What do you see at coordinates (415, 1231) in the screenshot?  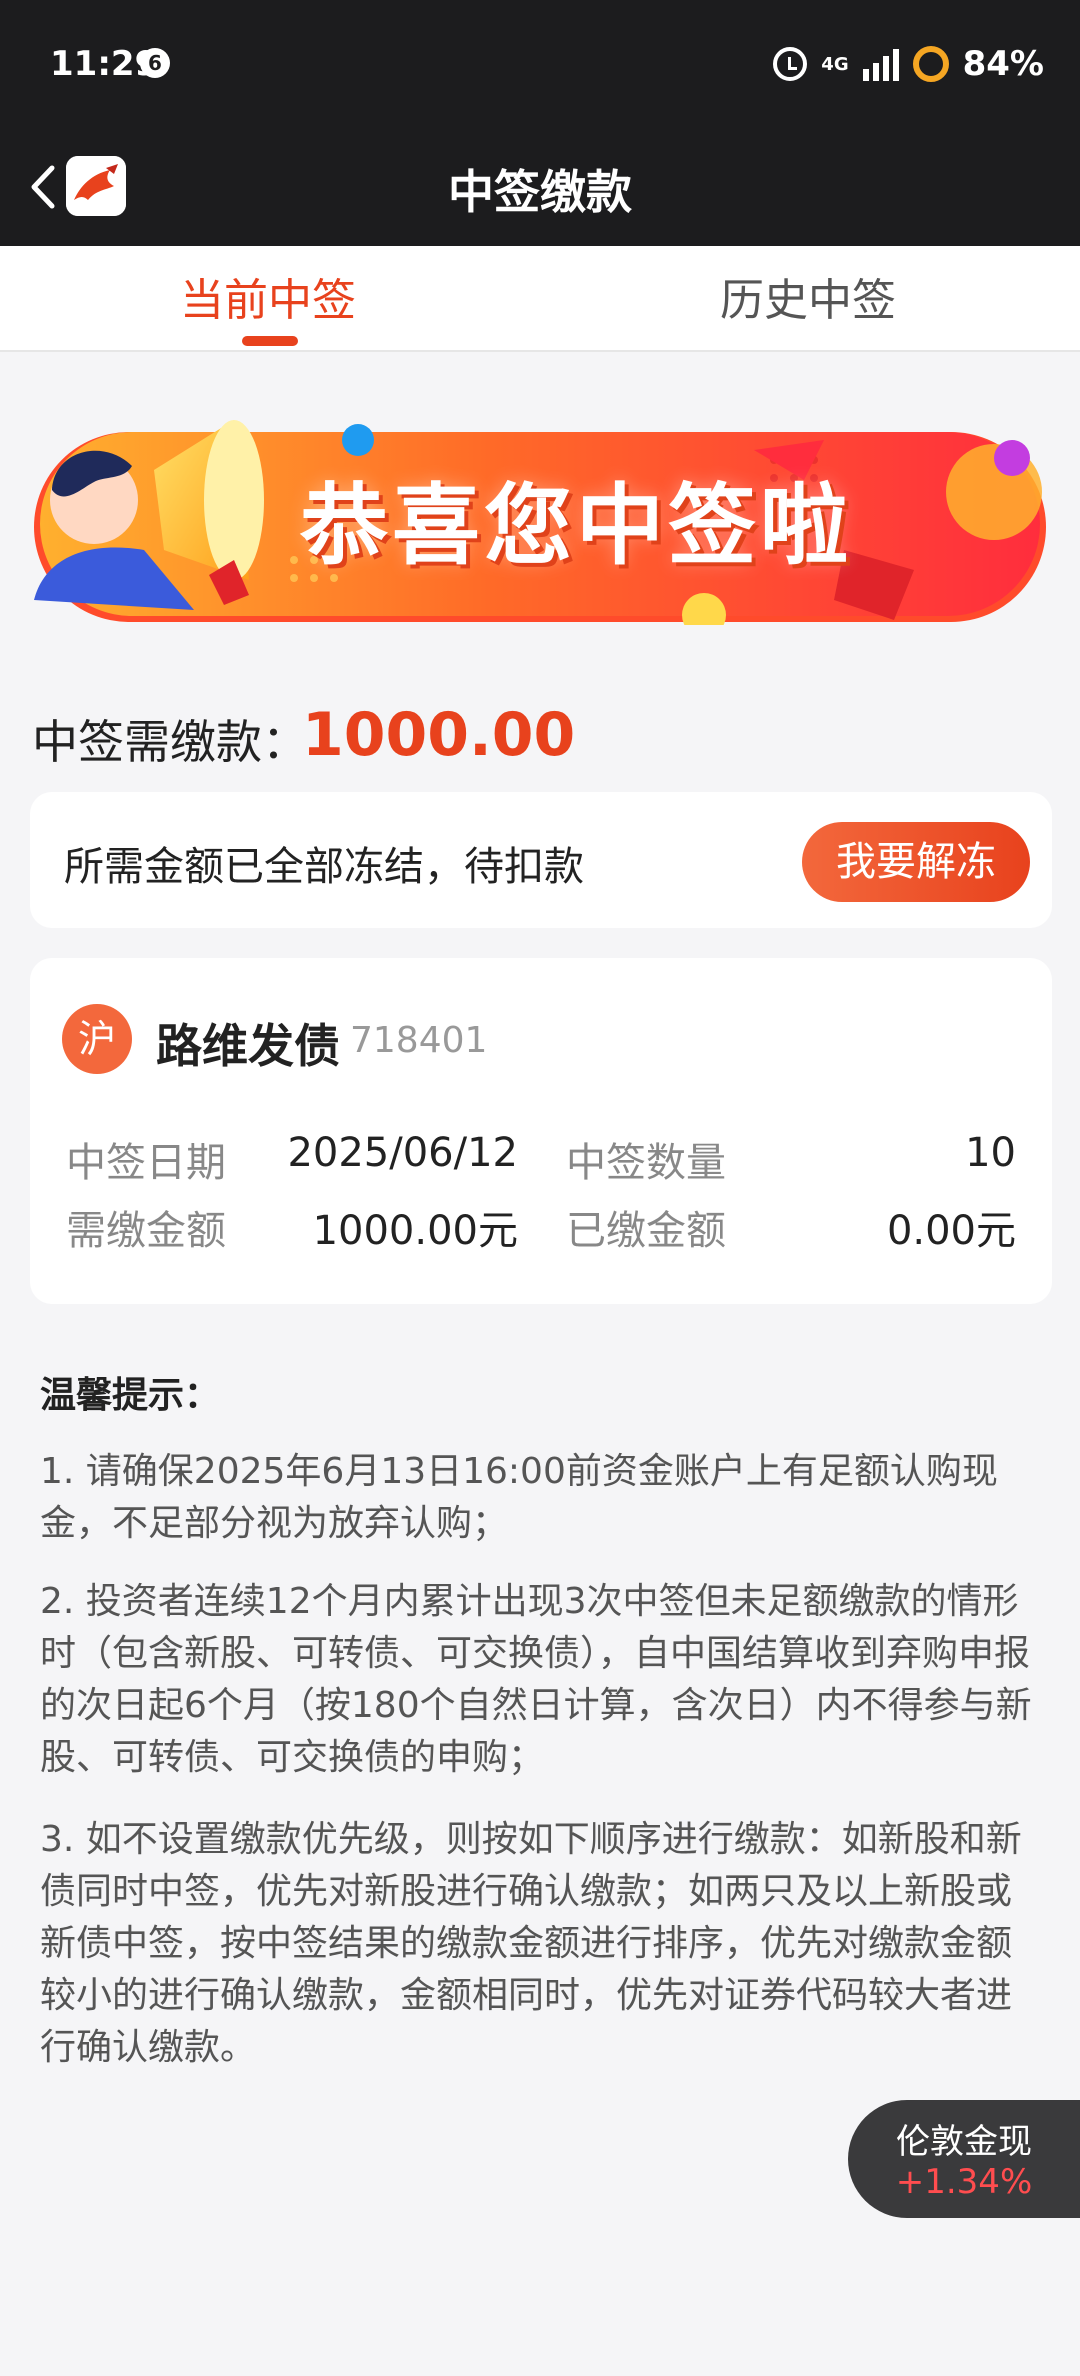 I see `amount-payable-value: 1000.00元` at bounding box center [415, 1231].